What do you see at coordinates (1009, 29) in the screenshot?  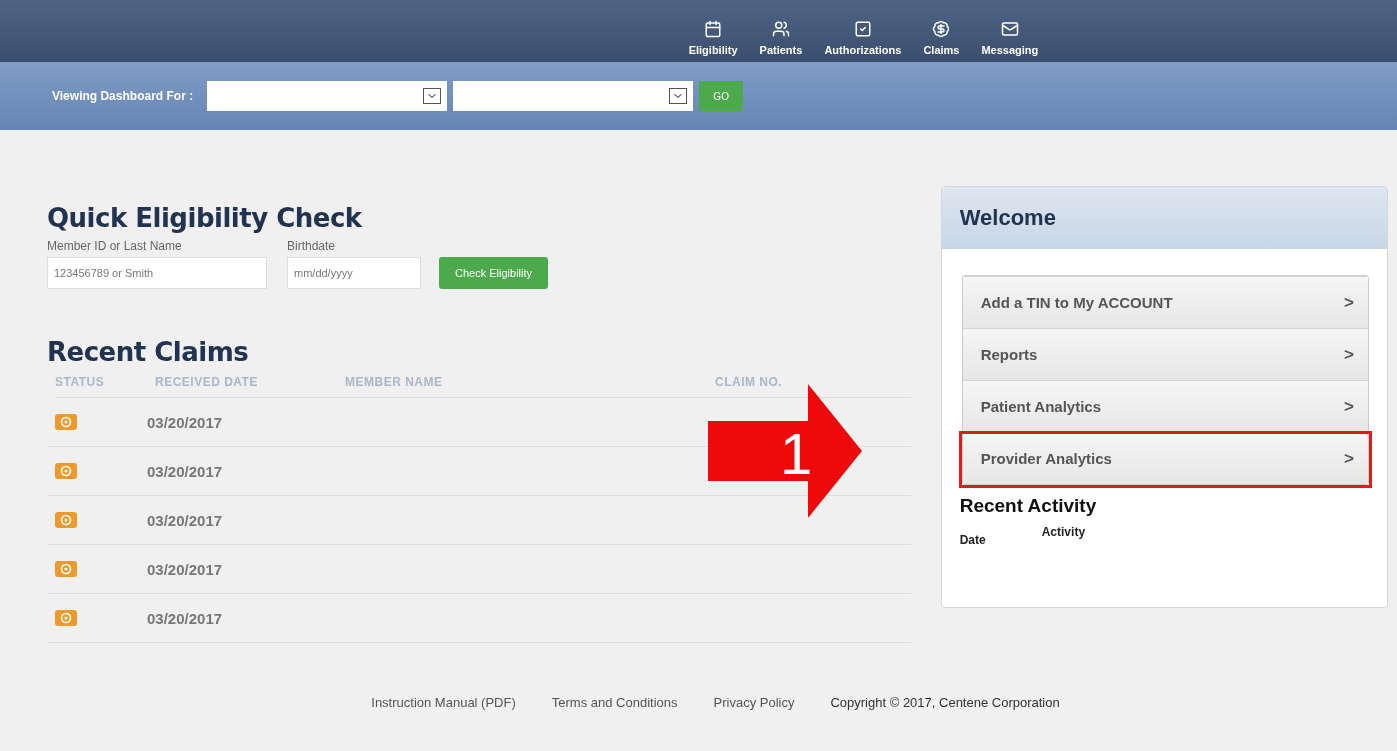 I see `envelope-icon` at bounding box center [1009, 29].